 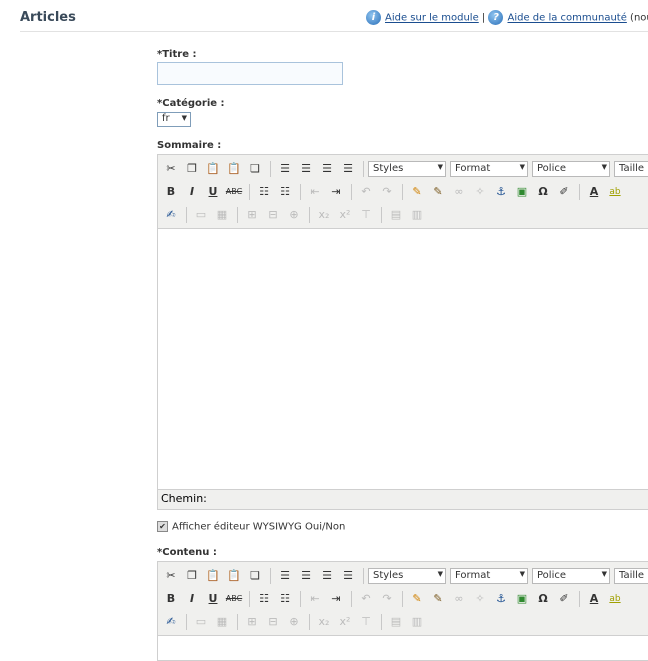 I want to click on wysiwyg-toggle: ✔ Afficher éditeur WYSIWYG Oui/Non, so click(x=251, y=527).